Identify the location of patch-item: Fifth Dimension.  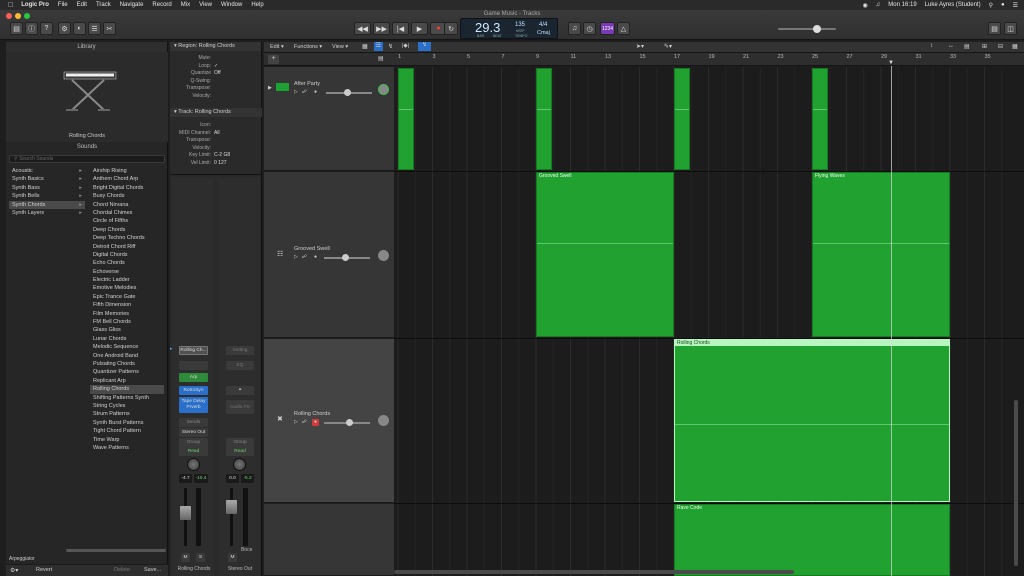
(127, 305).